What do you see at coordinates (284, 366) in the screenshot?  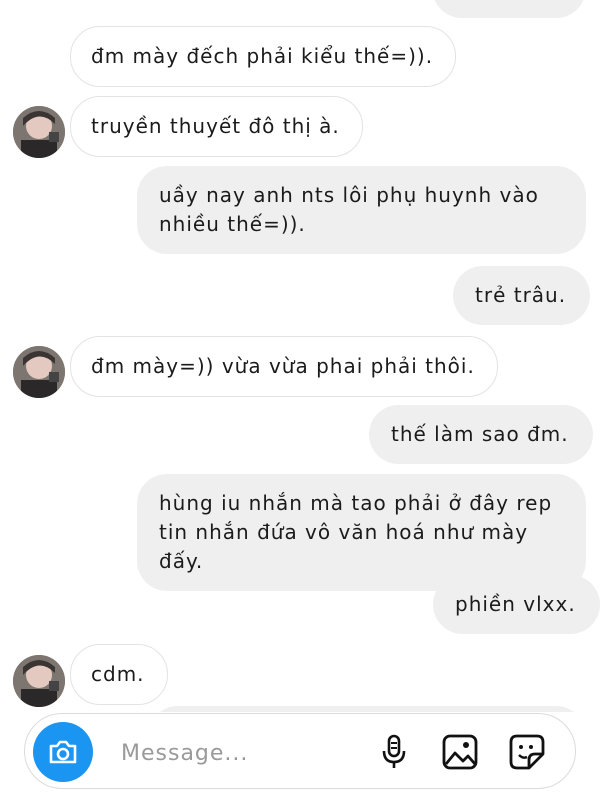 I see `incoming-message-bubble: đm mày=)) vừa vừa phai phải thôi.` at bounding box center [284, 366].